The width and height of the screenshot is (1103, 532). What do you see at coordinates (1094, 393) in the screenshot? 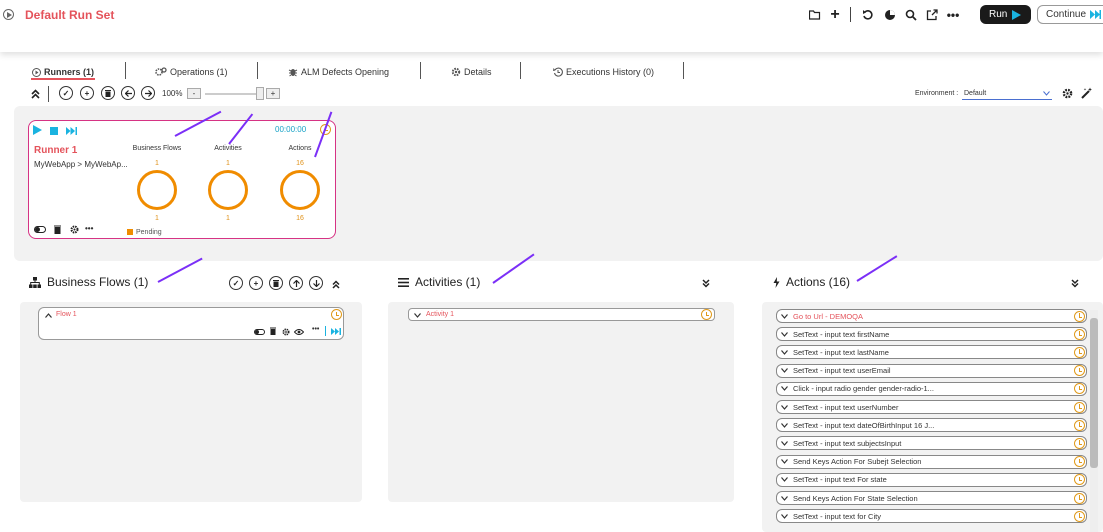
I see `actions-scrollbar-thumb` at bounding box center [1094, 393].